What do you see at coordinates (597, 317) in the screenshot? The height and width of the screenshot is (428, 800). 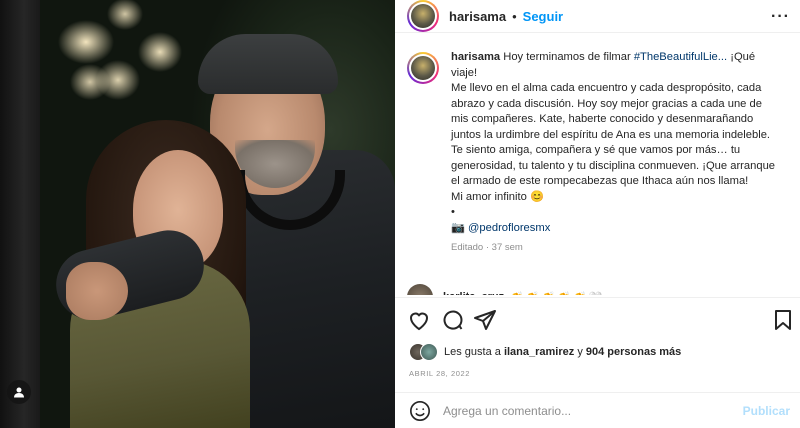 I see `action-bar` at bounding box center [597, 317].